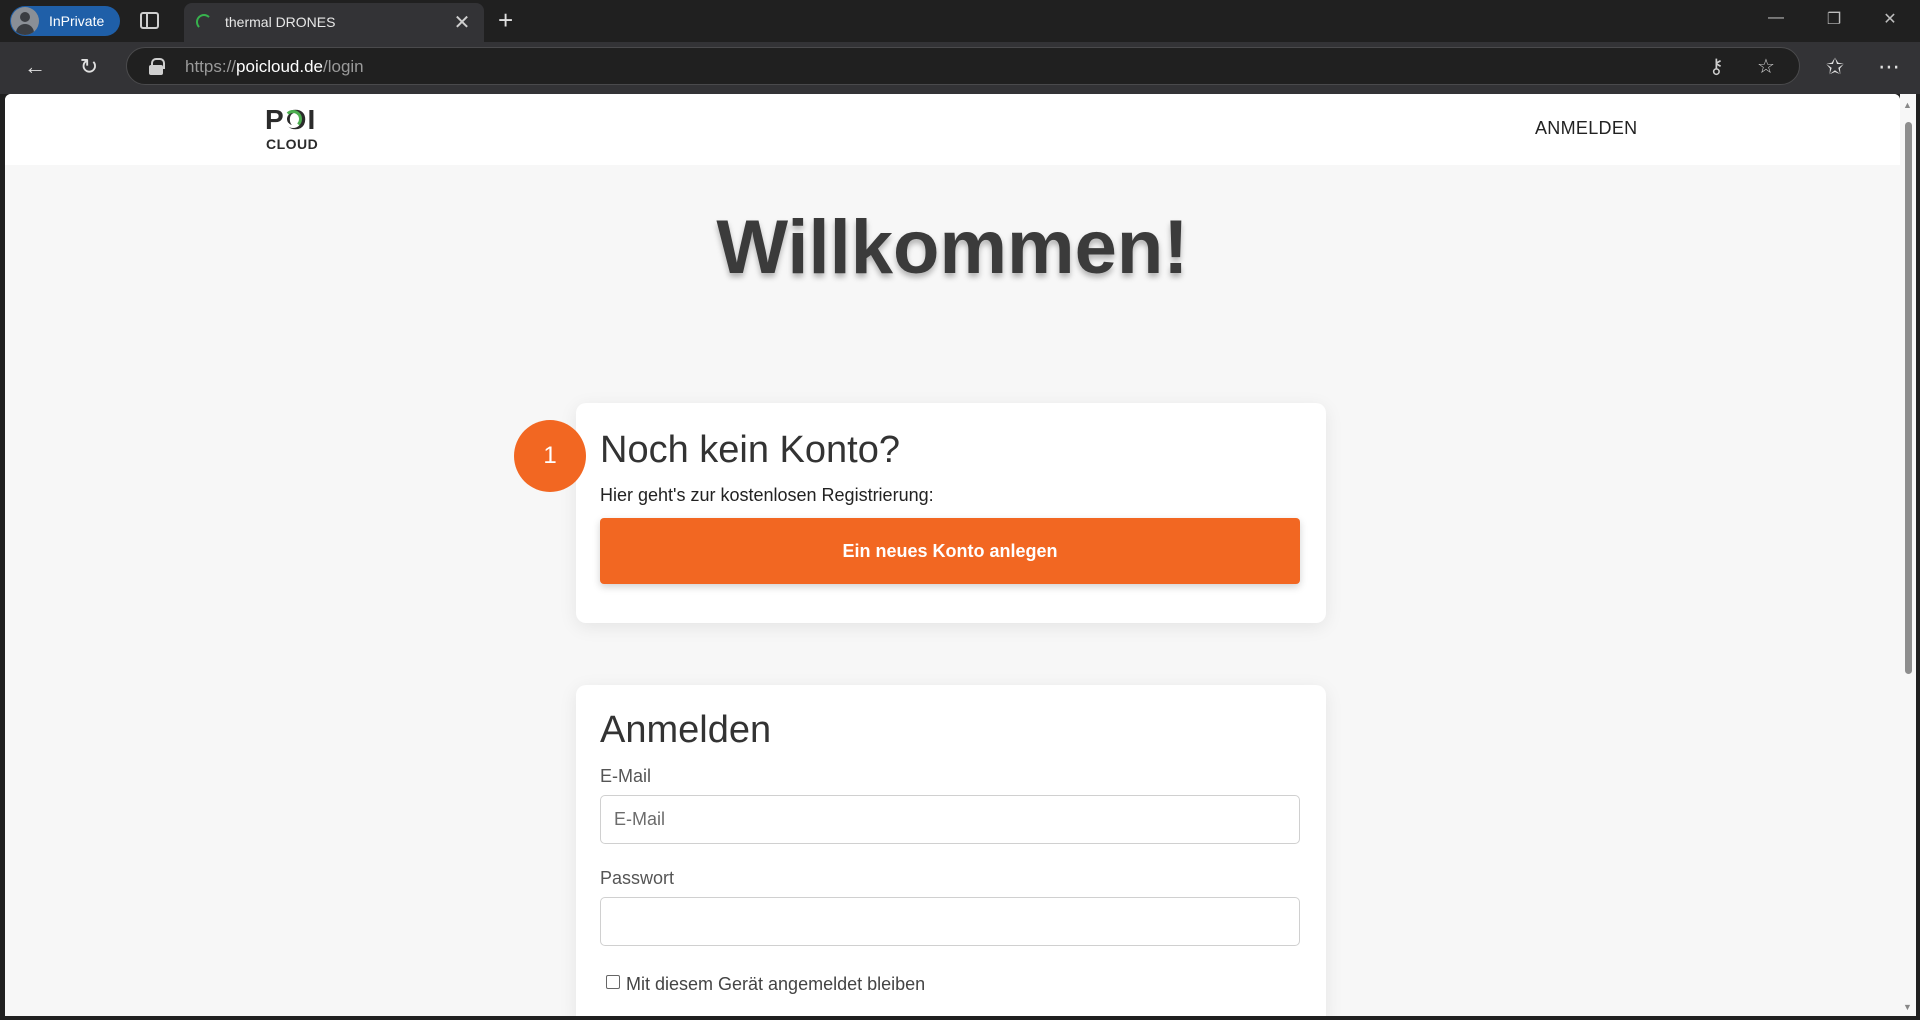 This screenshot has width=1920, height=1020. Describe the element at coordinates (274, 67) in the screenshot. I see `url-text: https://poicloud.de/login` at that location.